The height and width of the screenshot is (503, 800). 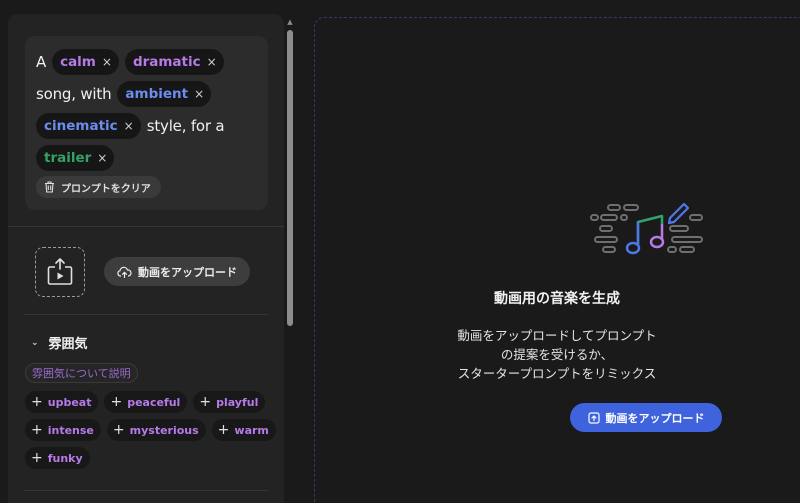 I want to click on scroll-thumb, so click(x=290, y=178).